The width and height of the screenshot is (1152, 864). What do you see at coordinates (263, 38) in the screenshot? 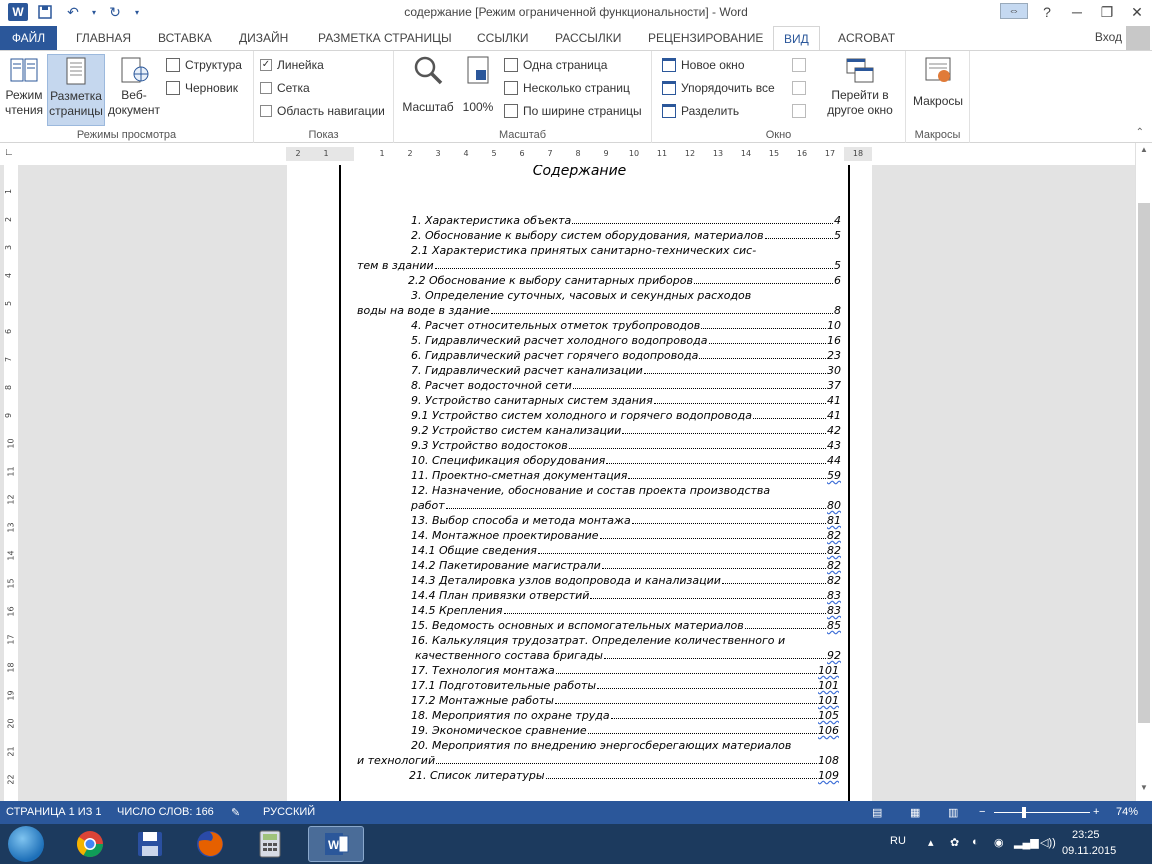
I see `tab-design: ДИЗАЙН` at bounding box center [263, 38].